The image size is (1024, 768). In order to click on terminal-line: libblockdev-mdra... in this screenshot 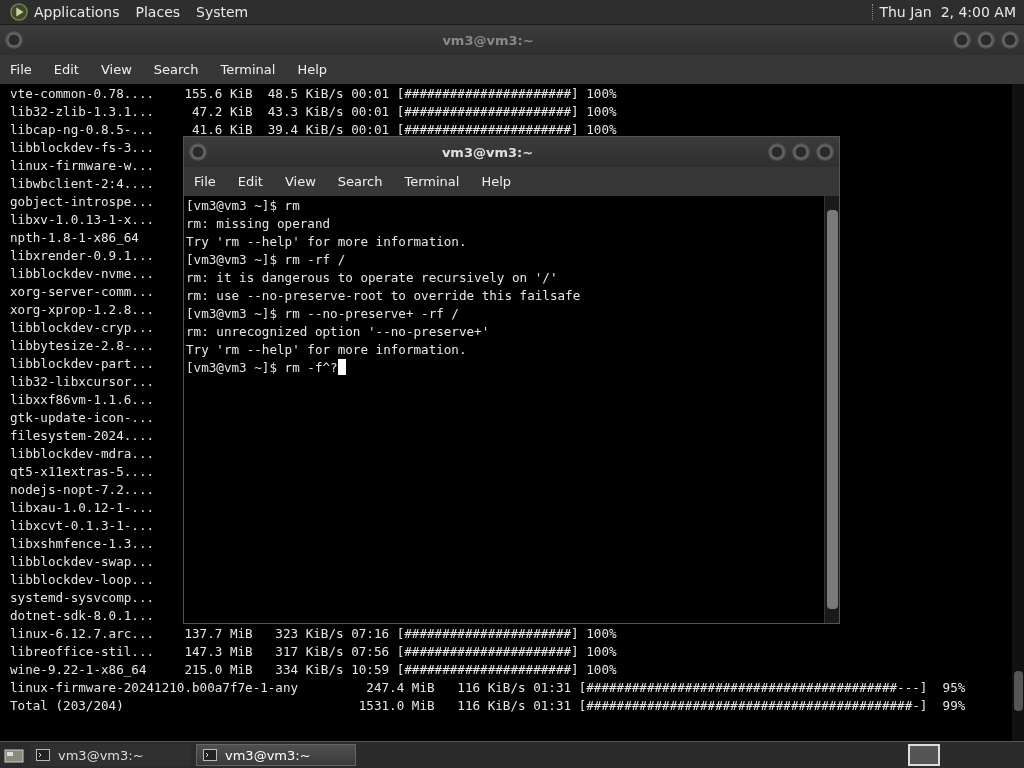, I will do `click(82, 453)`.